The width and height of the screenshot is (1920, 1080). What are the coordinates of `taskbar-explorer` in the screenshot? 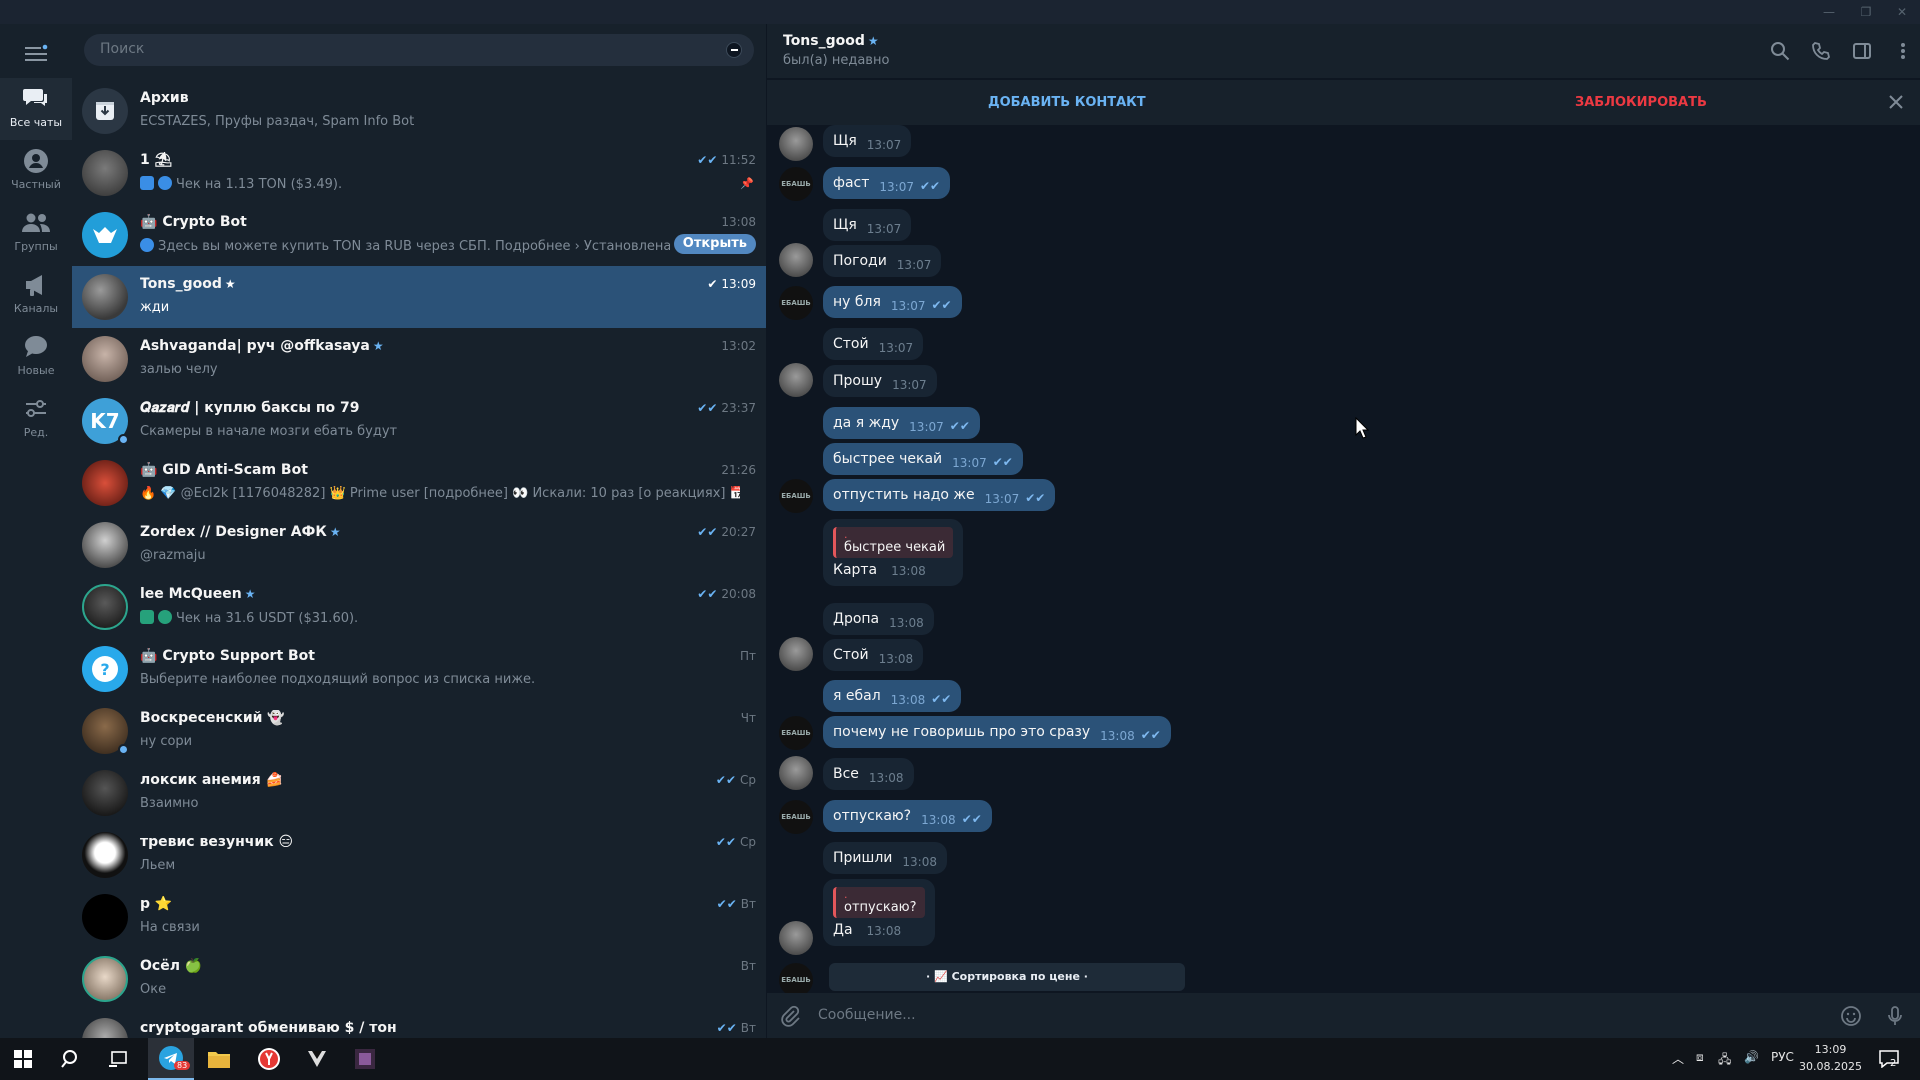 It's located at (219, 1059).